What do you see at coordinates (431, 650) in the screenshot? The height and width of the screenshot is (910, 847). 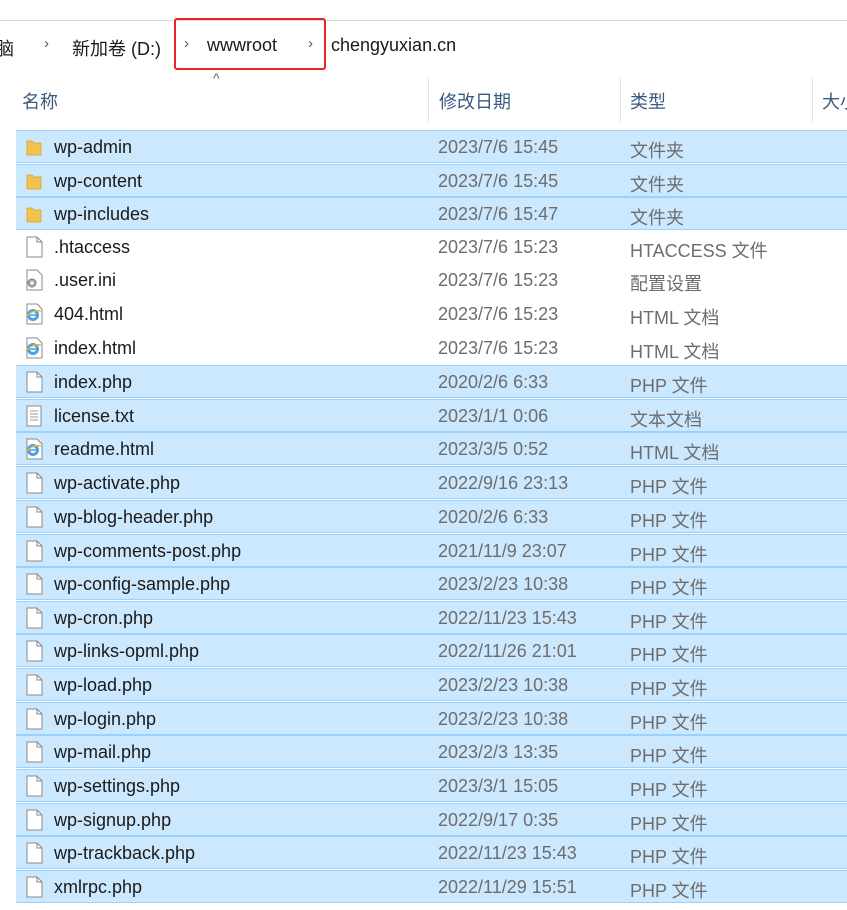 I see `file-row: wp-links-opml.php 2022/11/26 21:01 PHP 文件` at bounding box center [431, 650].